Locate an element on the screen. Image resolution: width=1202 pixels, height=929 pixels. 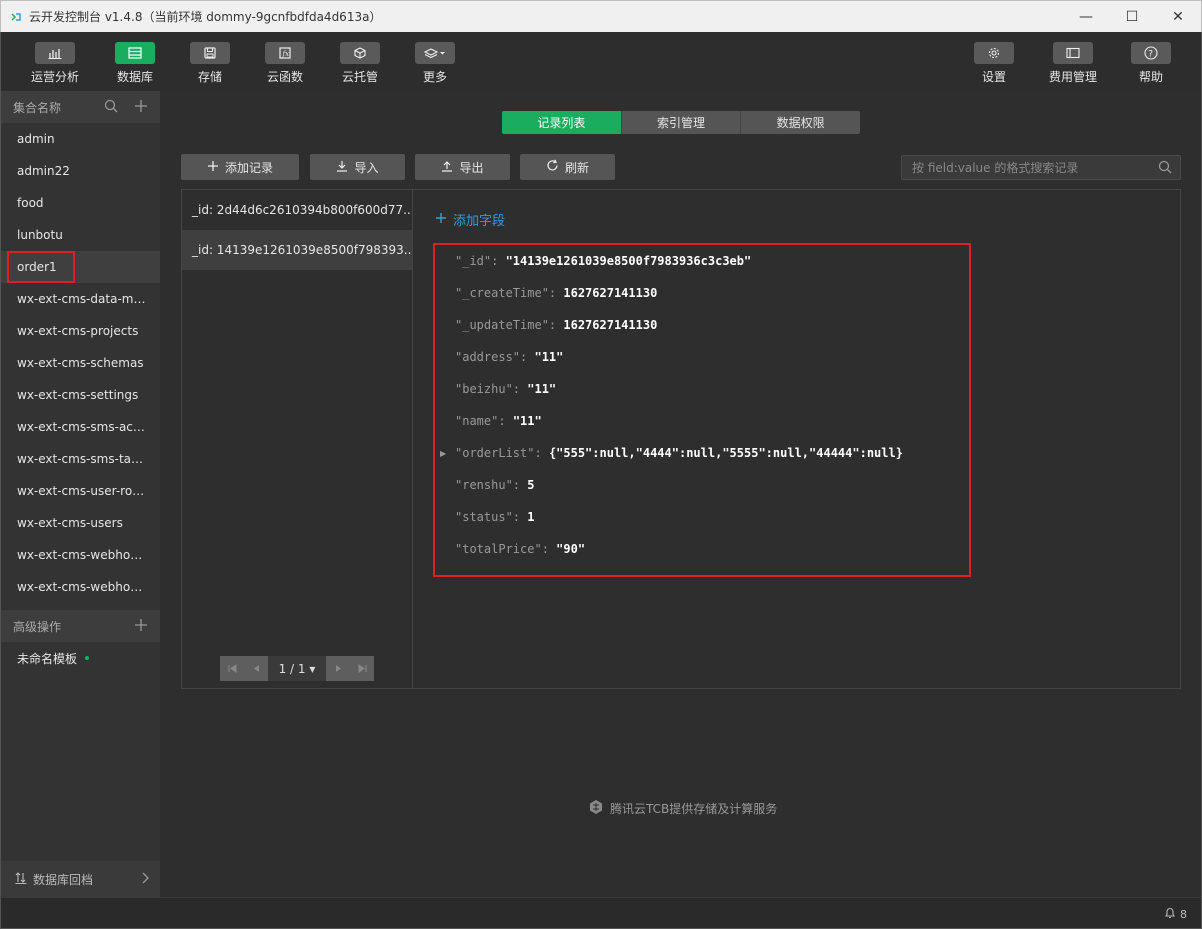
refresh-label: 刷新 is located at coordinates (576, 167).